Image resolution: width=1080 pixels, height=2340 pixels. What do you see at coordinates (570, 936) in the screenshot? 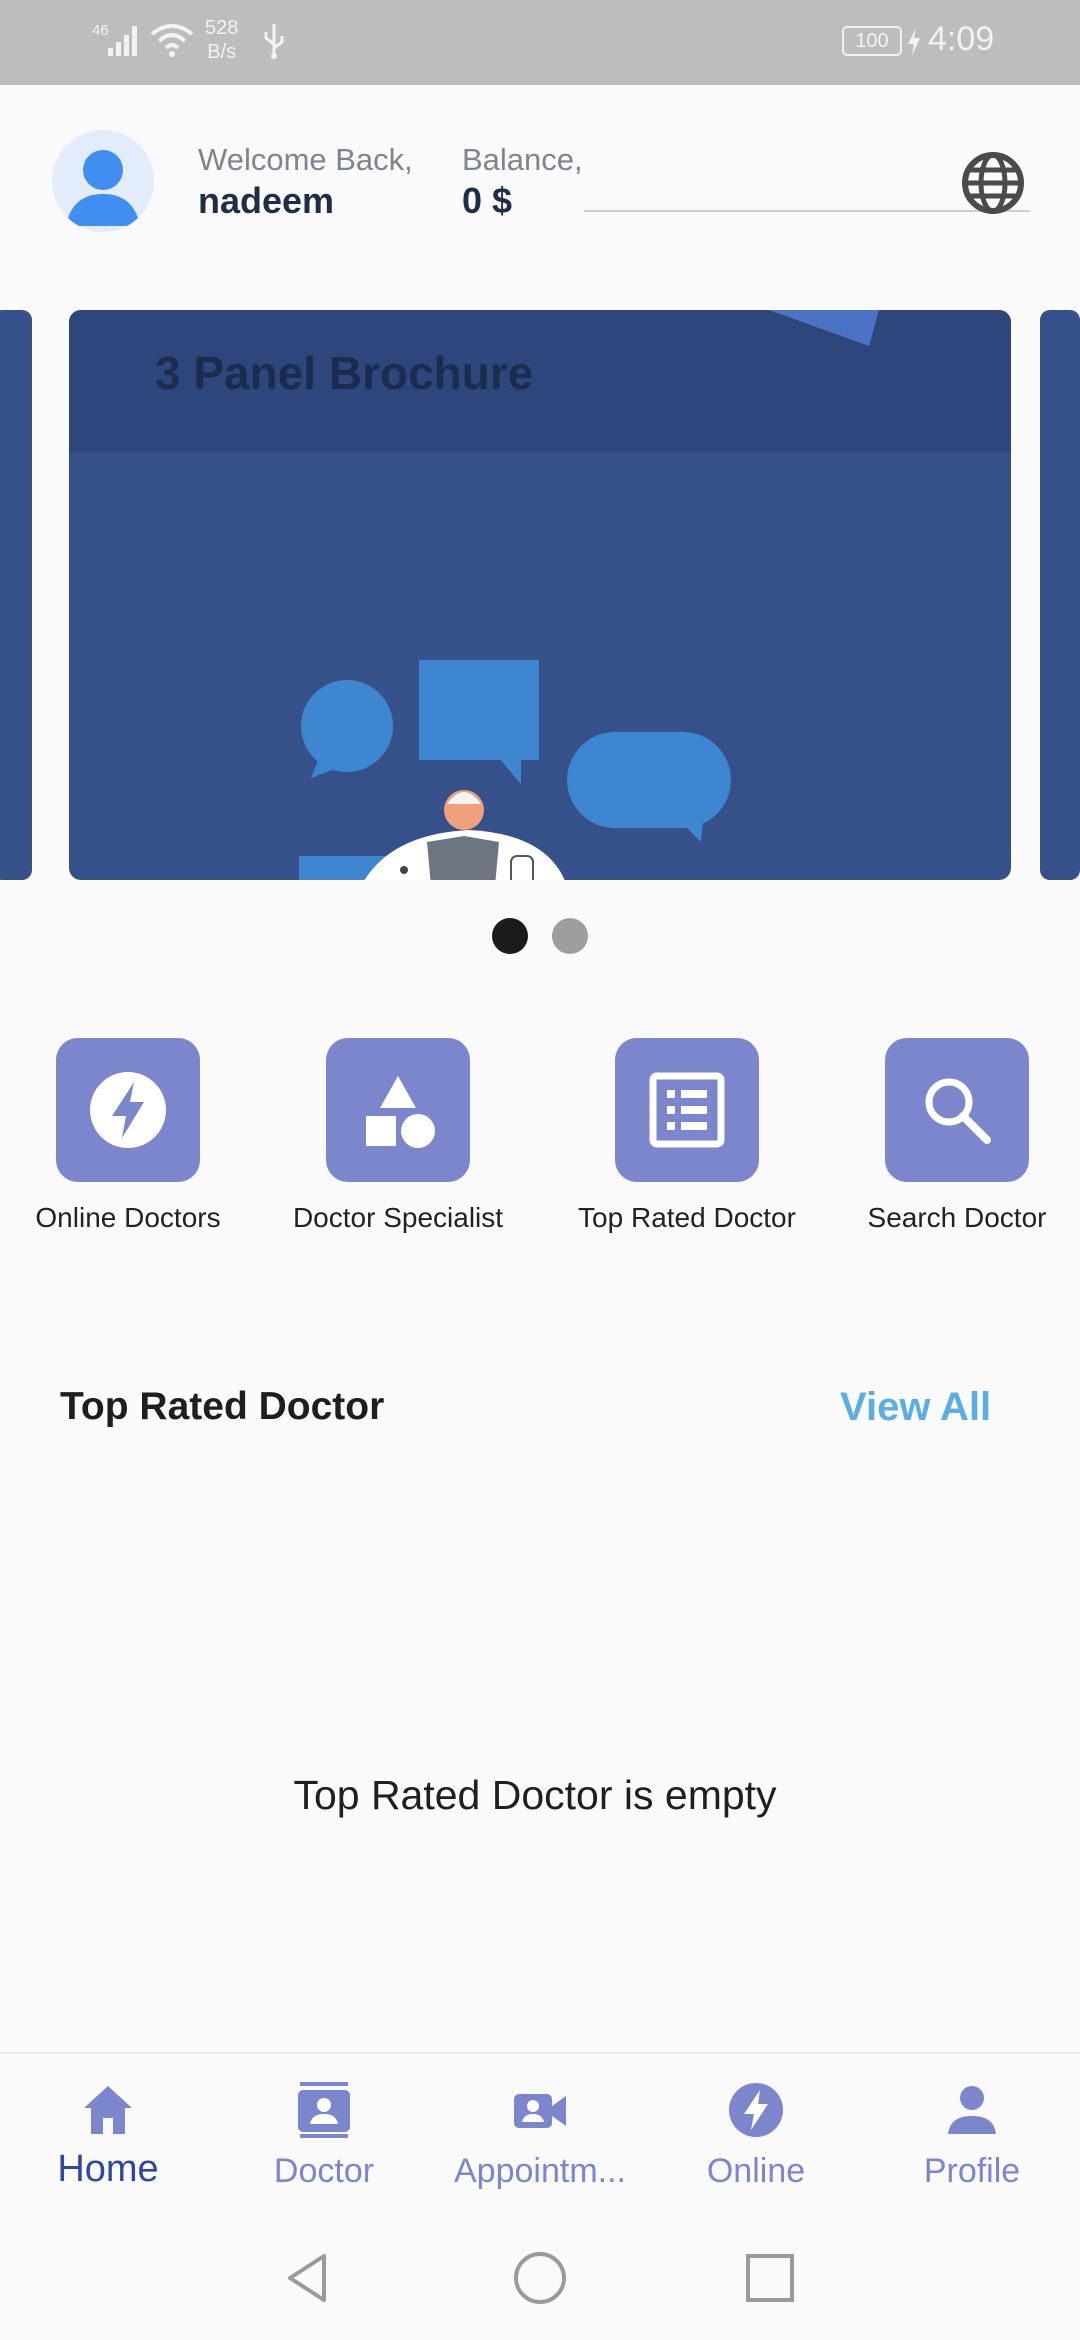
I see `carousel-dot` at bounding box center [570, 936].